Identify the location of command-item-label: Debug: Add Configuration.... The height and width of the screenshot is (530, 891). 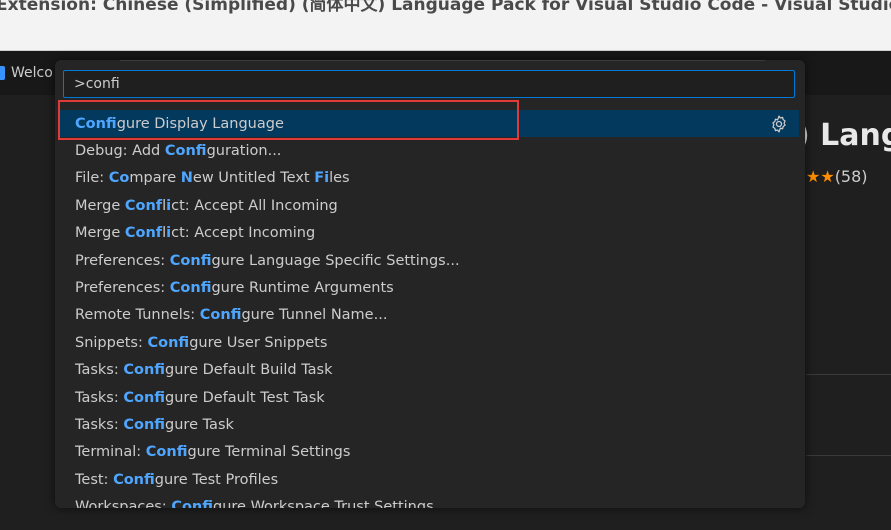
(178, 151).